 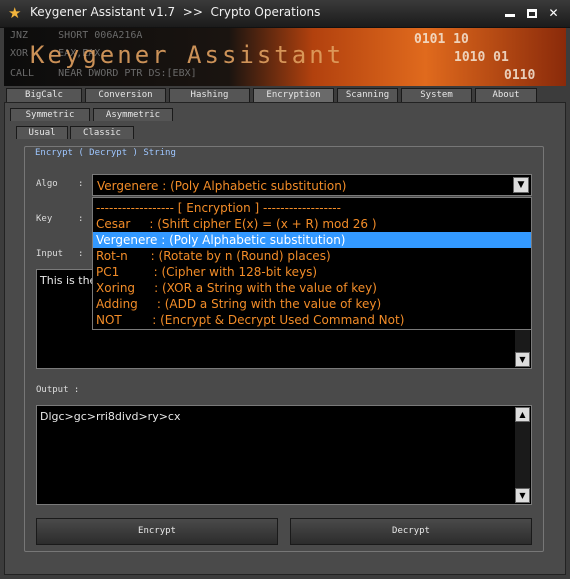 I want to click on encrypt-button: Encrypt, so click(x=157, y=531).